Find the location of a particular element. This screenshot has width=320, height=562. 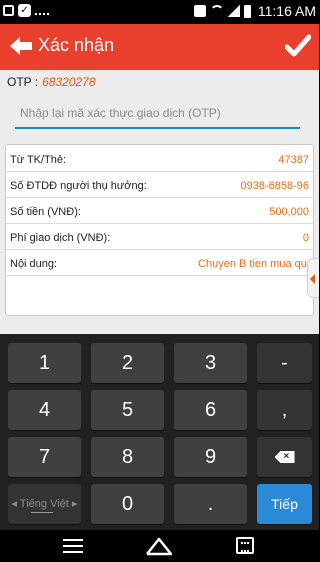

language-key: ◂ Tiếng Việt ▸ is located at coordinates (44, 504).